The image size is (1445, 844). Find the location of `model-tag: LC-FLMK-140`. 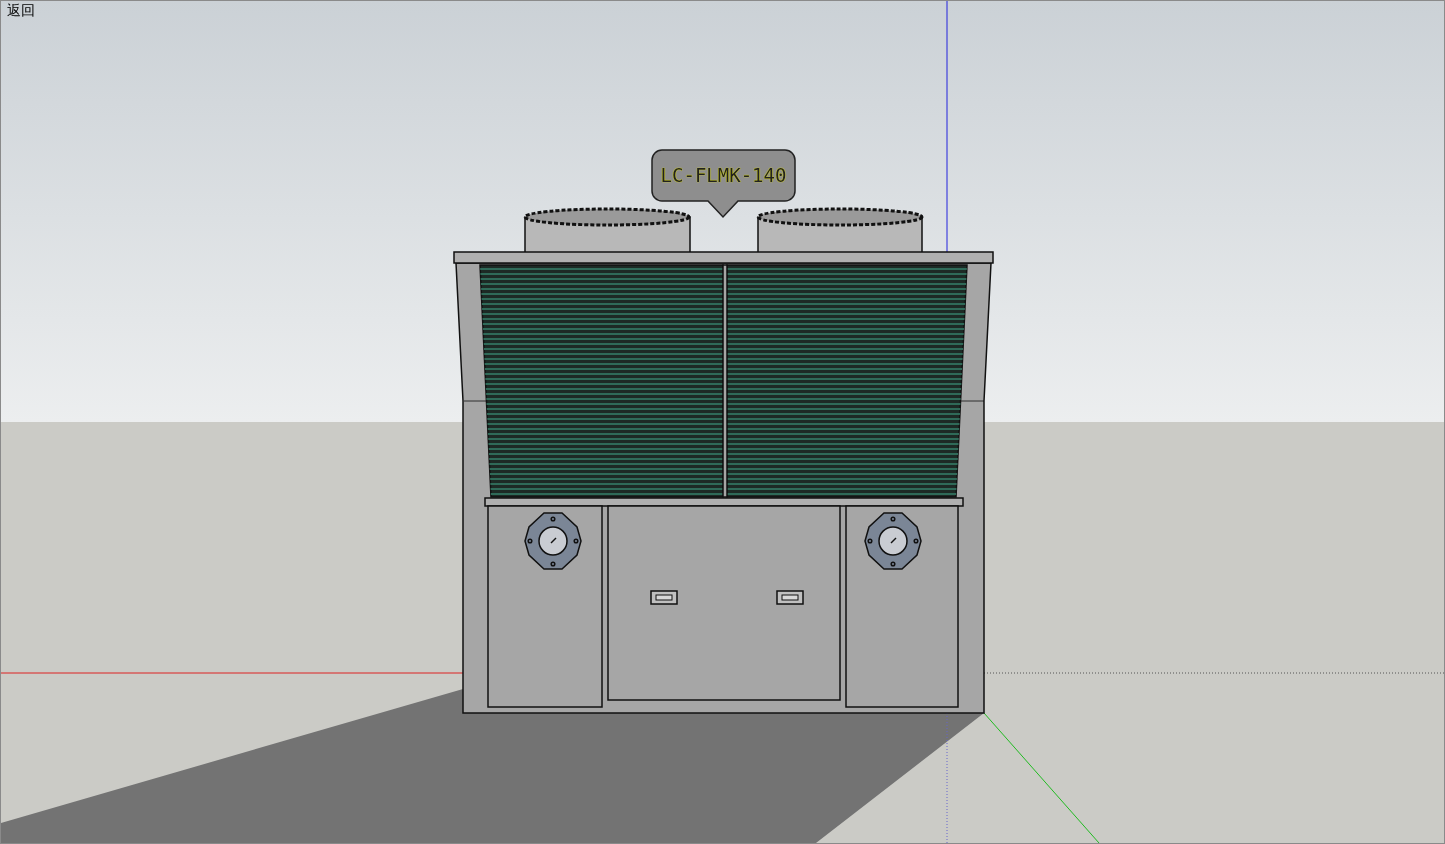

model-tag: LC-FLMK-140 is located at coordinates (723, 184).